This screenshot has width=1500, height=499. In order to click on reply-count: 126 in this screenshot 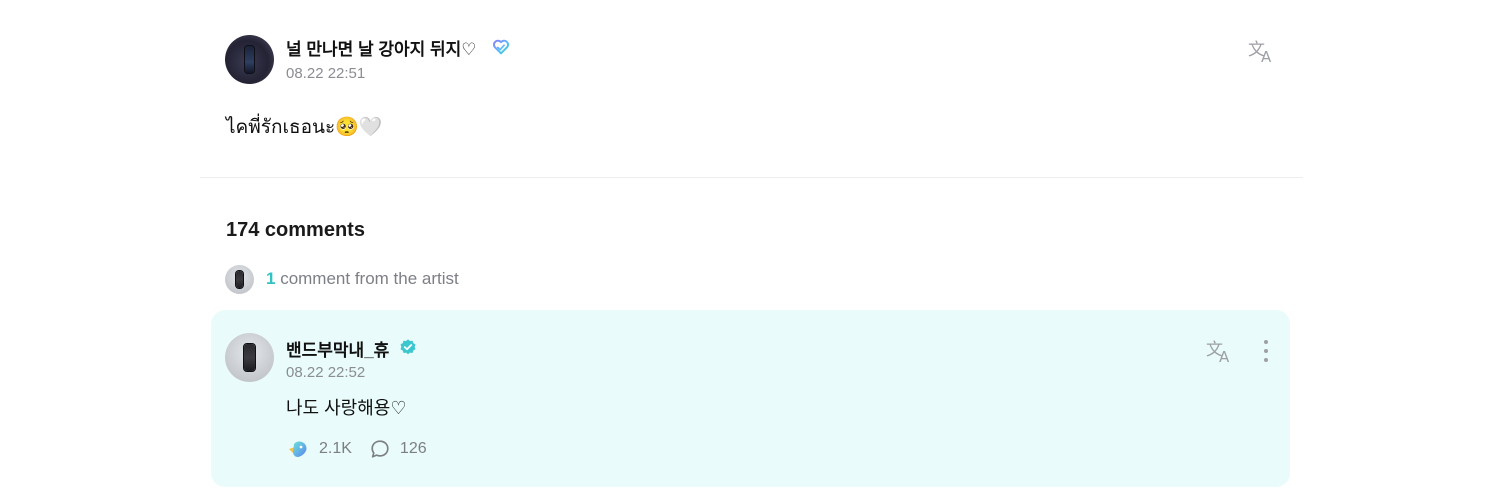, I will do `click(413, 448)`.